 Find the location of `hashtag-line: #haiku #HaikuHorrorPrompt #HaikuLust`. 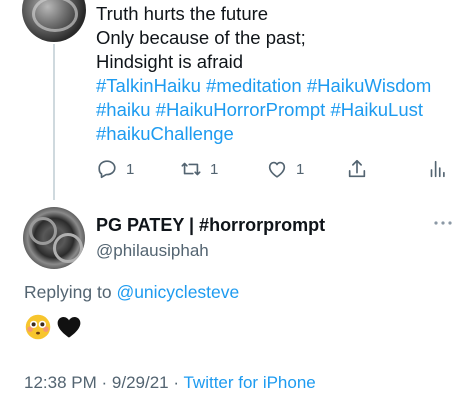

hashtag-line: #haiku #HaikuHorrorPrompt #HaikuLust is located at coordinates (276, 110).